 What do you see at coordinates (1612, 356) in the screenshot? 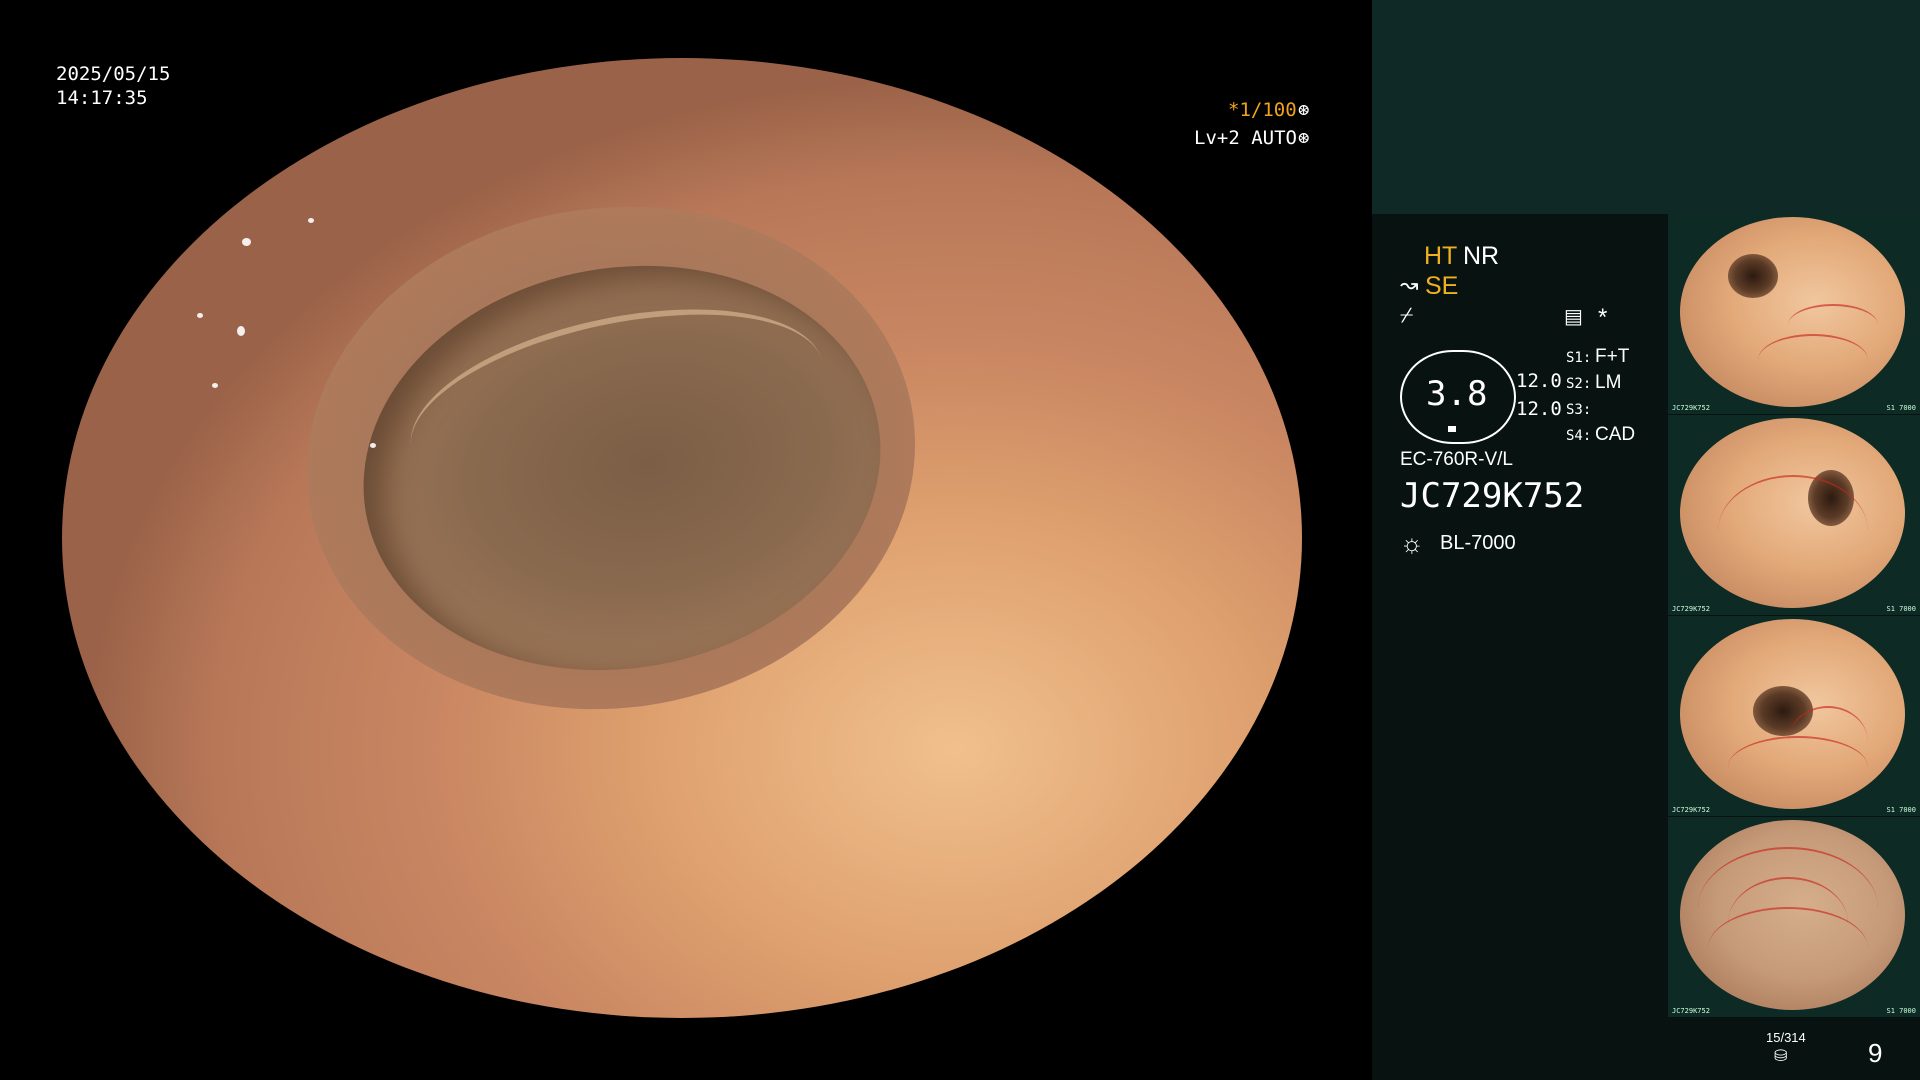
I see `s1-value: F+T` at bounding box center [1612, 356].